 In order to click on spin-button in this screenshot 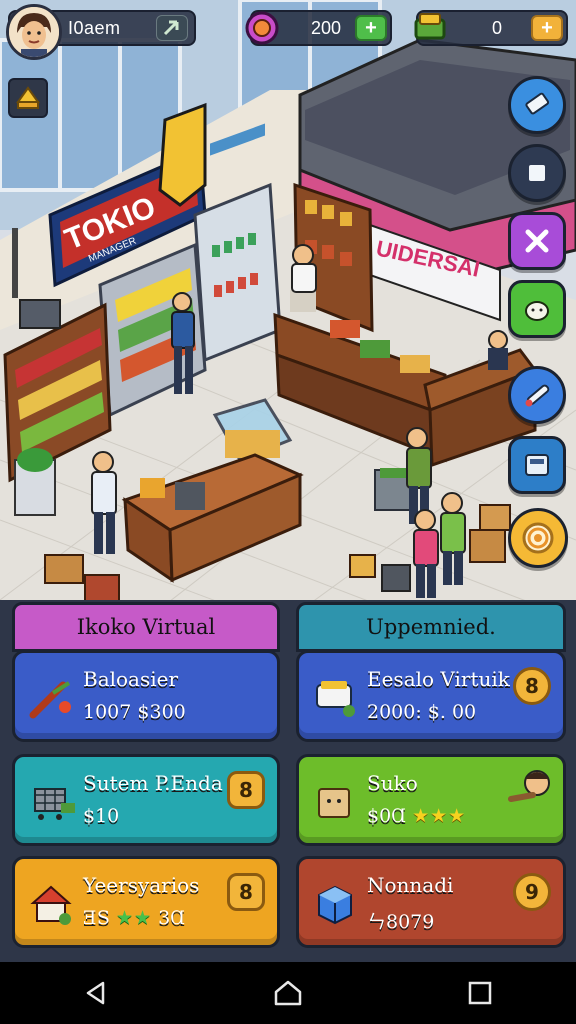, I will do `click(538, 538)`.